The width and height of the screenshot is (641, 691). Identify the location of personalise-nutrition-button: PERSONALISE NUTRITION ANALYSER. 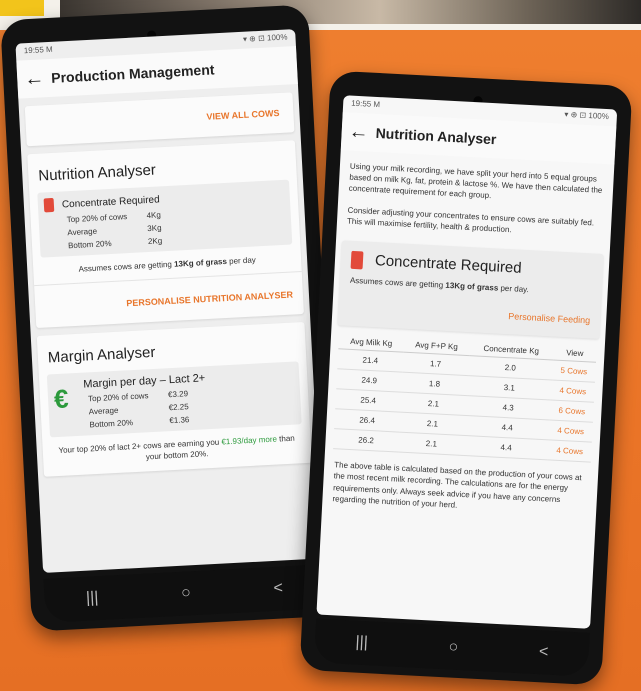
(209, 299).